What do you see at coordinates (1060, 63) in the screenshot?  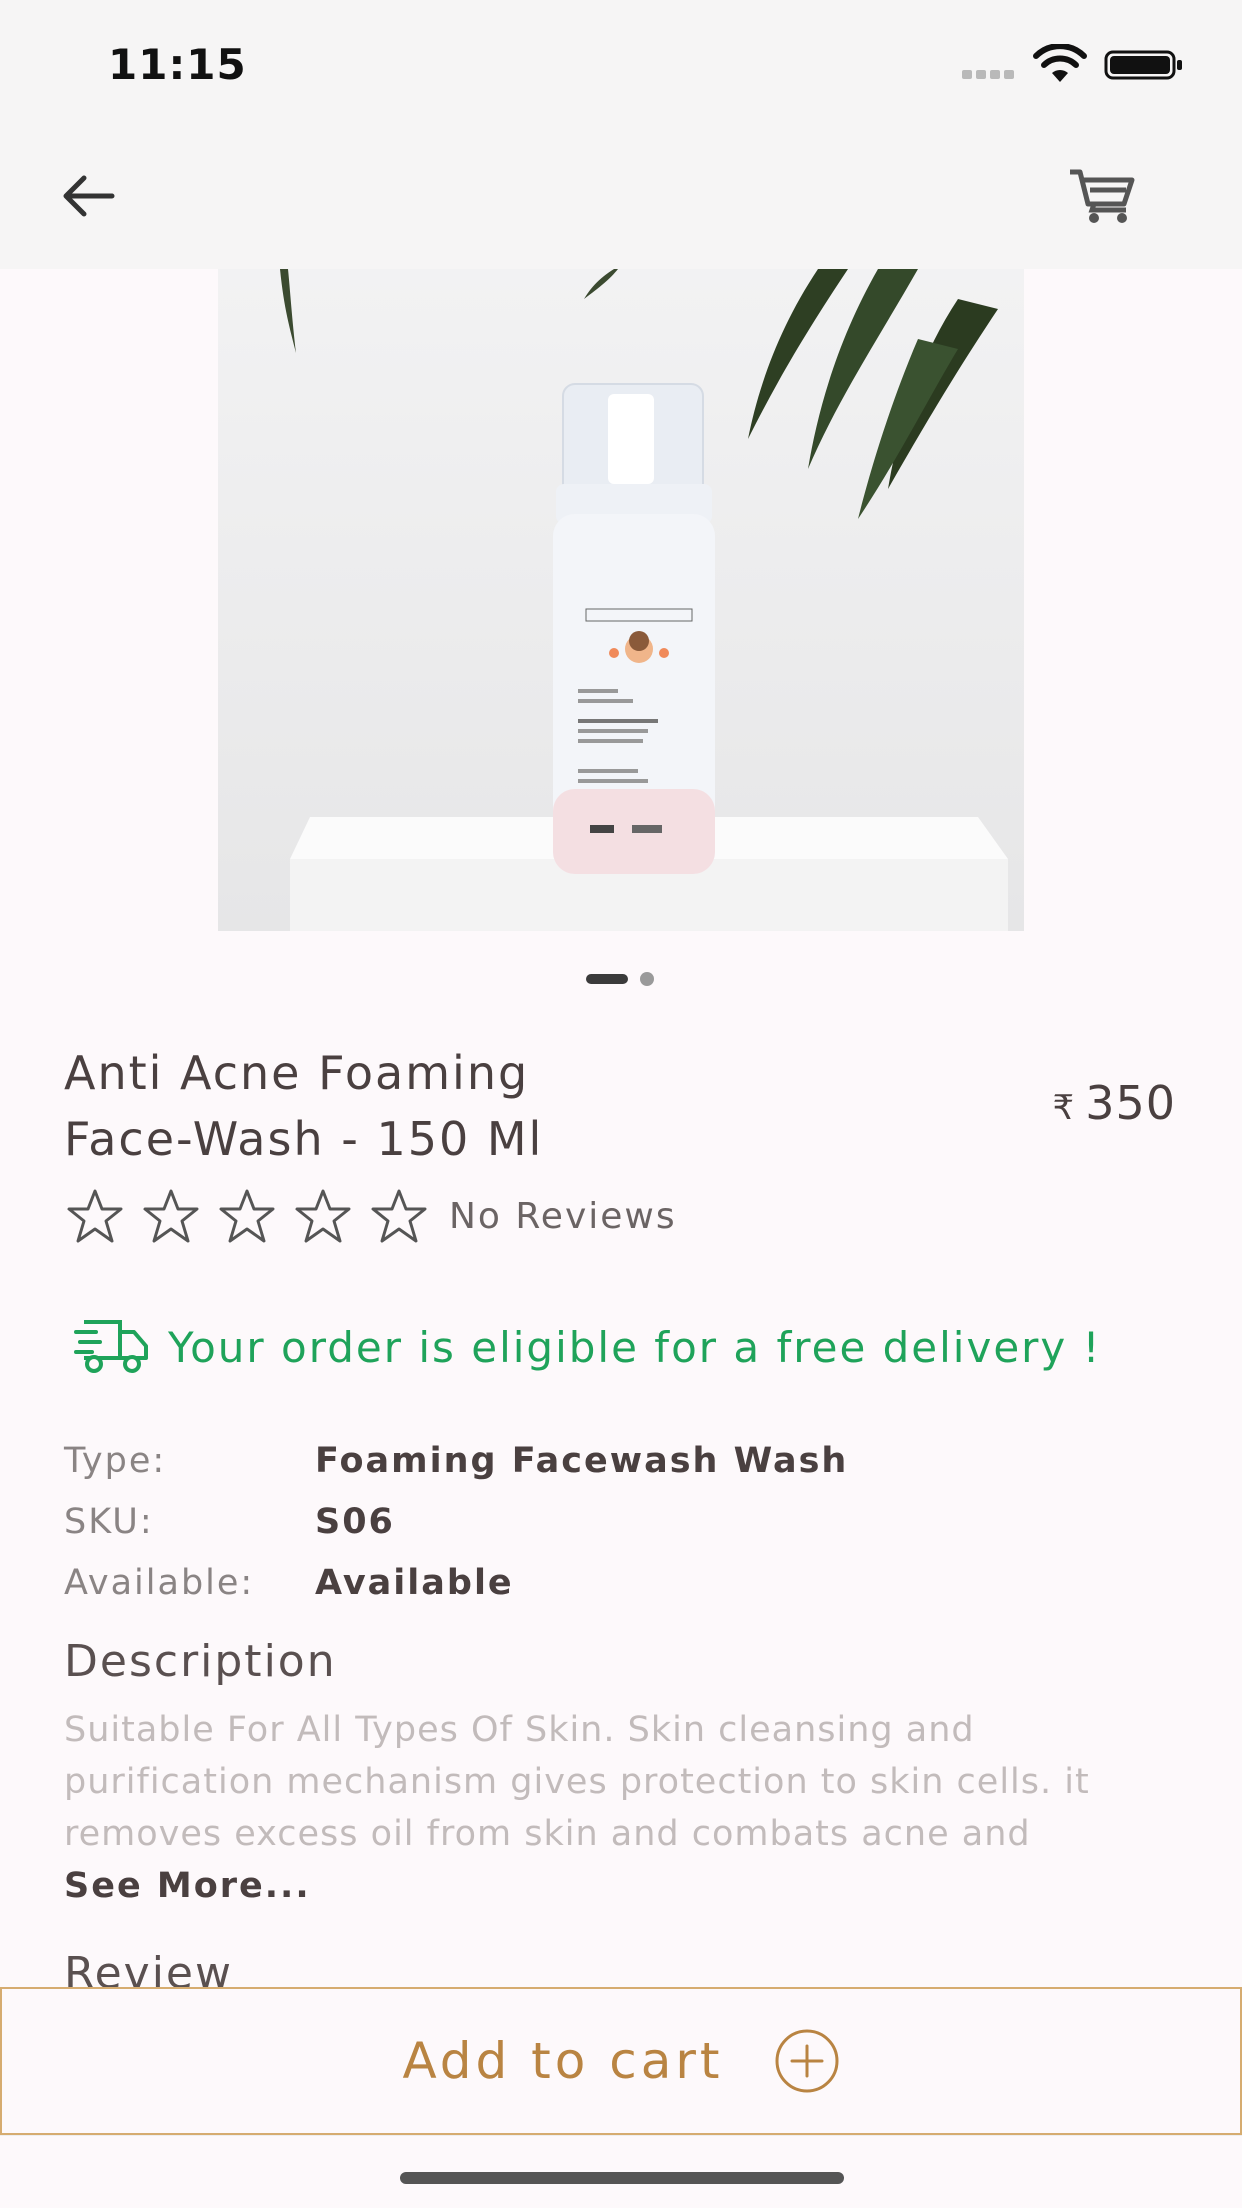 I see `wifi-icon` at bounding box center [1060, 63].